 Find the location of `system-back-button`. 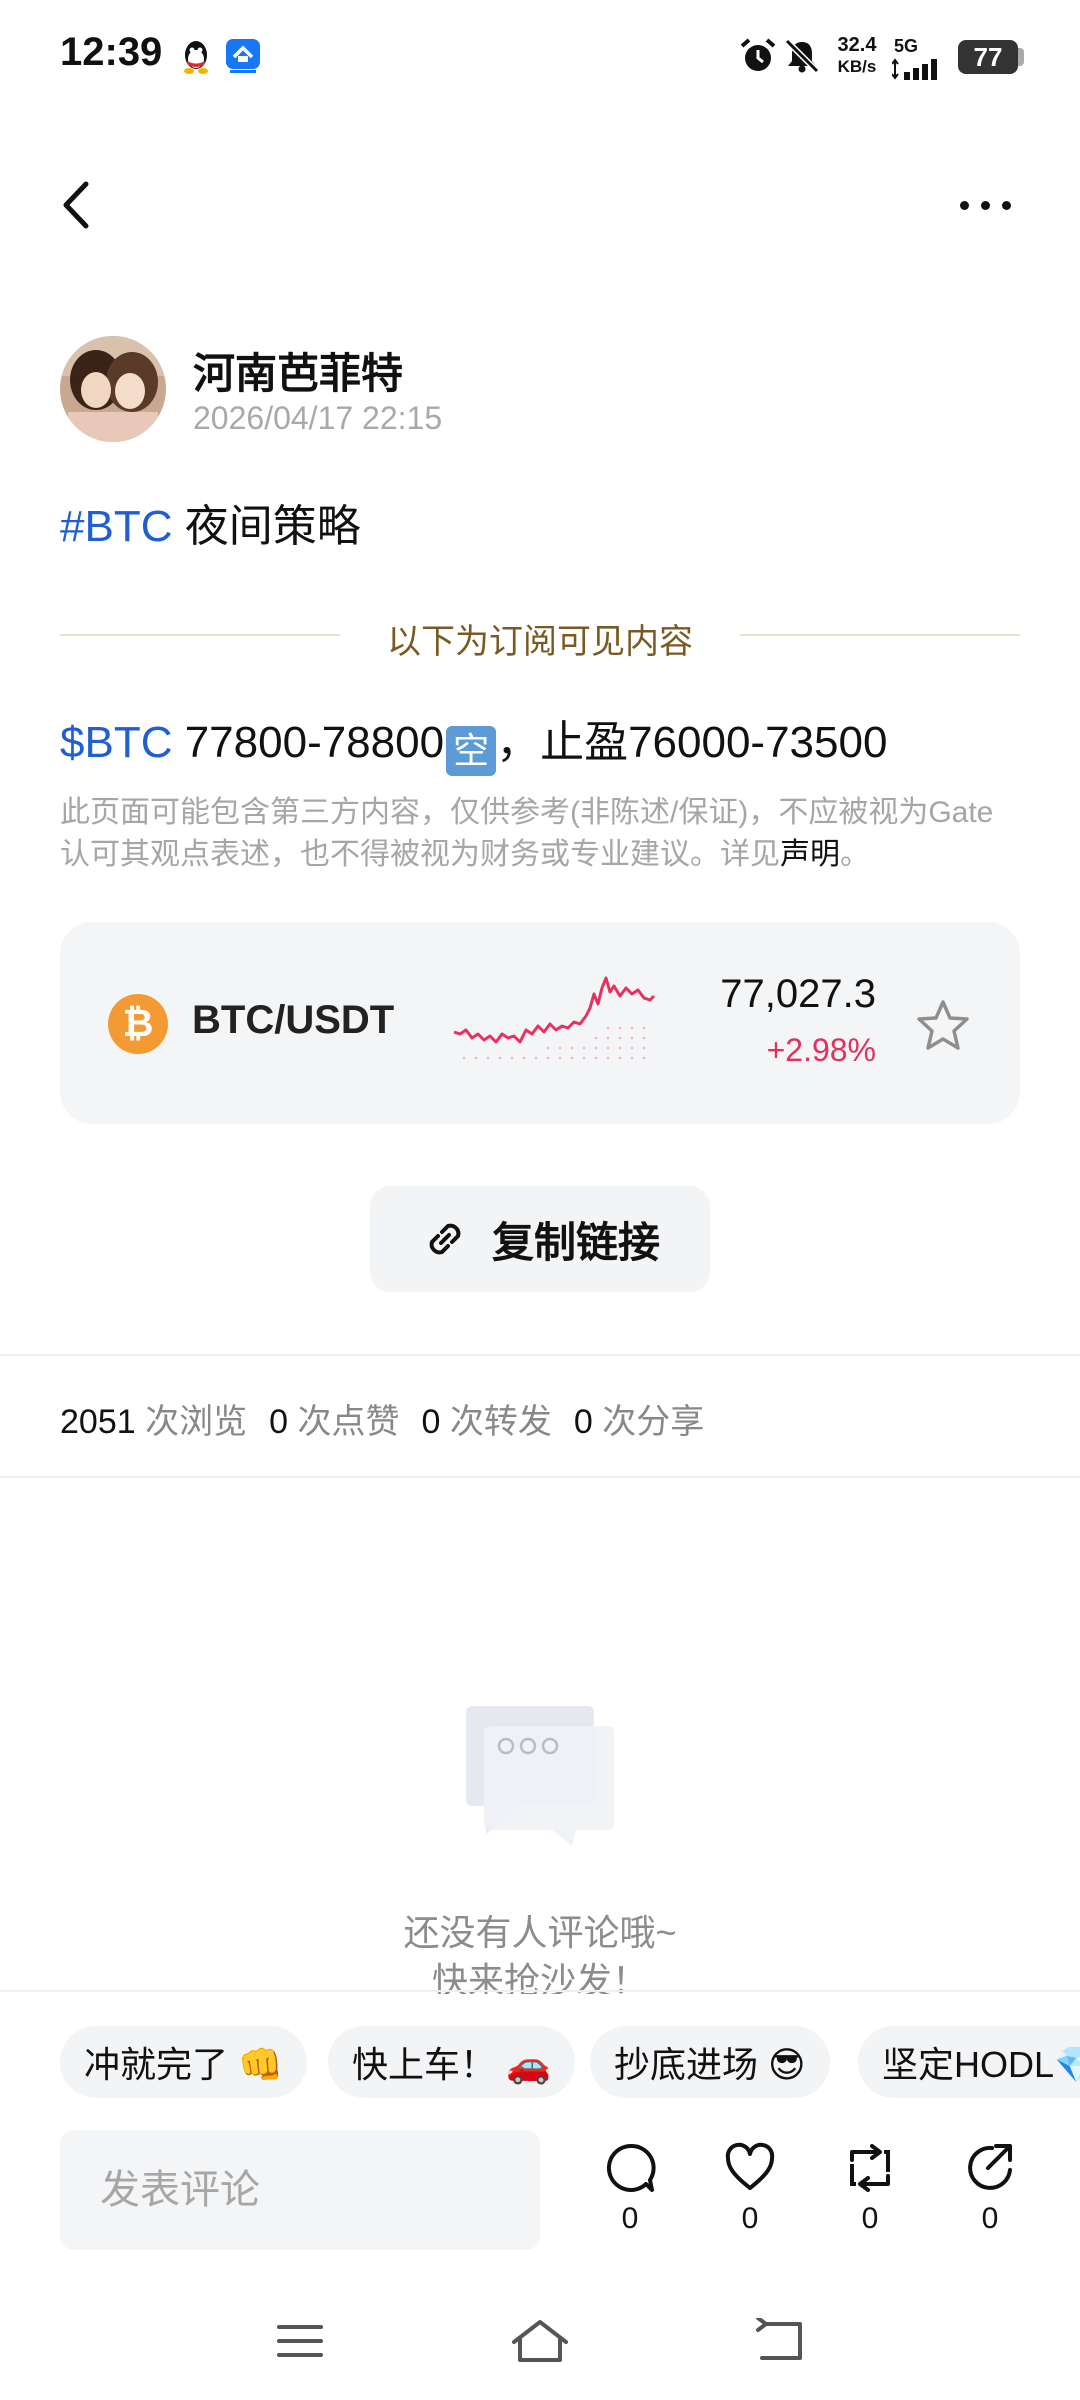

system-back-button is located at coordinates (780, 2341).